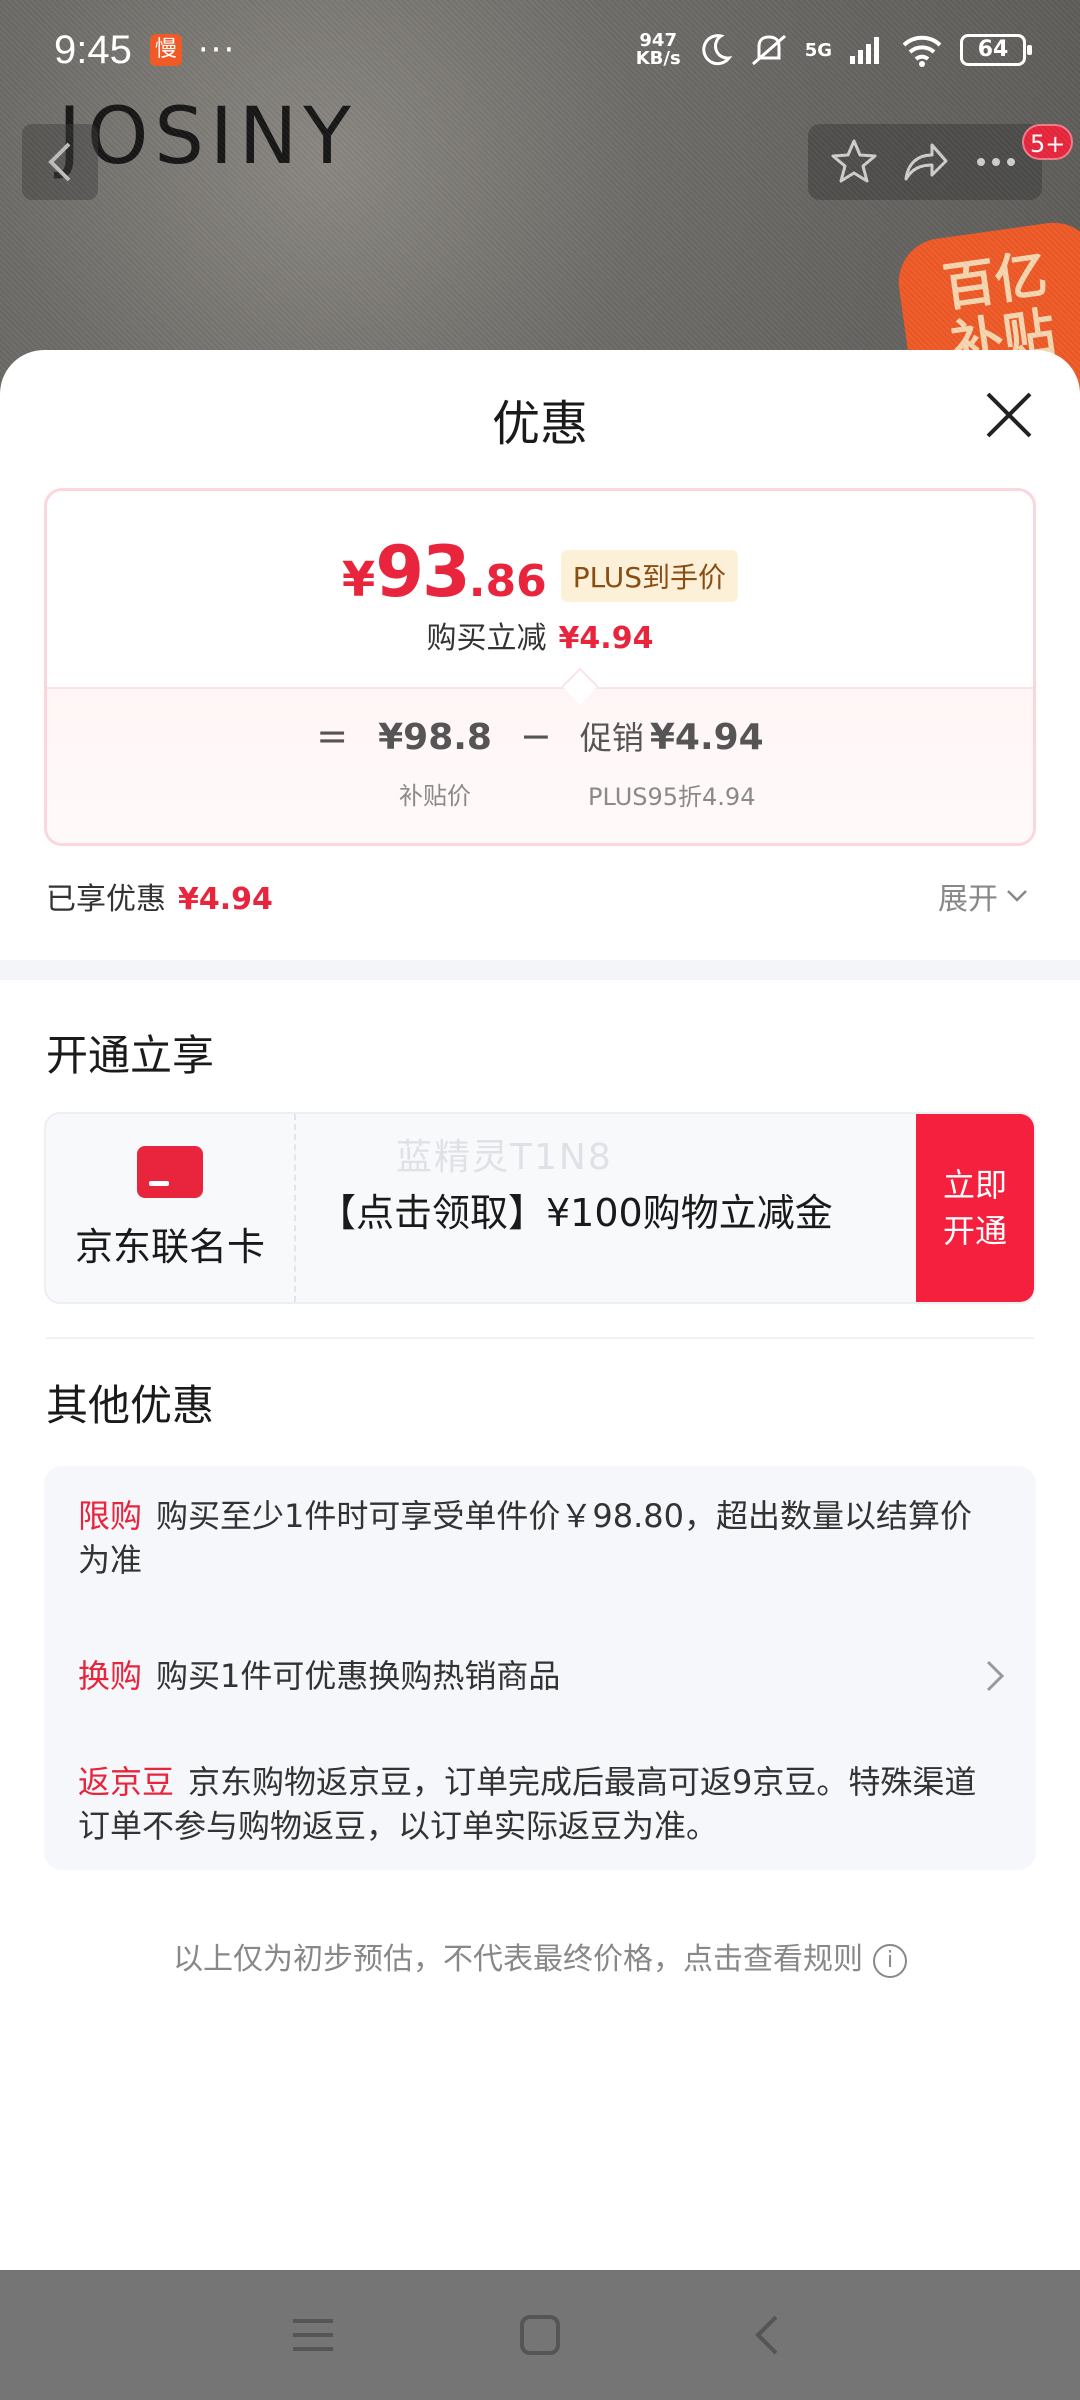  I want to click on wifi-icon, so click(922, 51).